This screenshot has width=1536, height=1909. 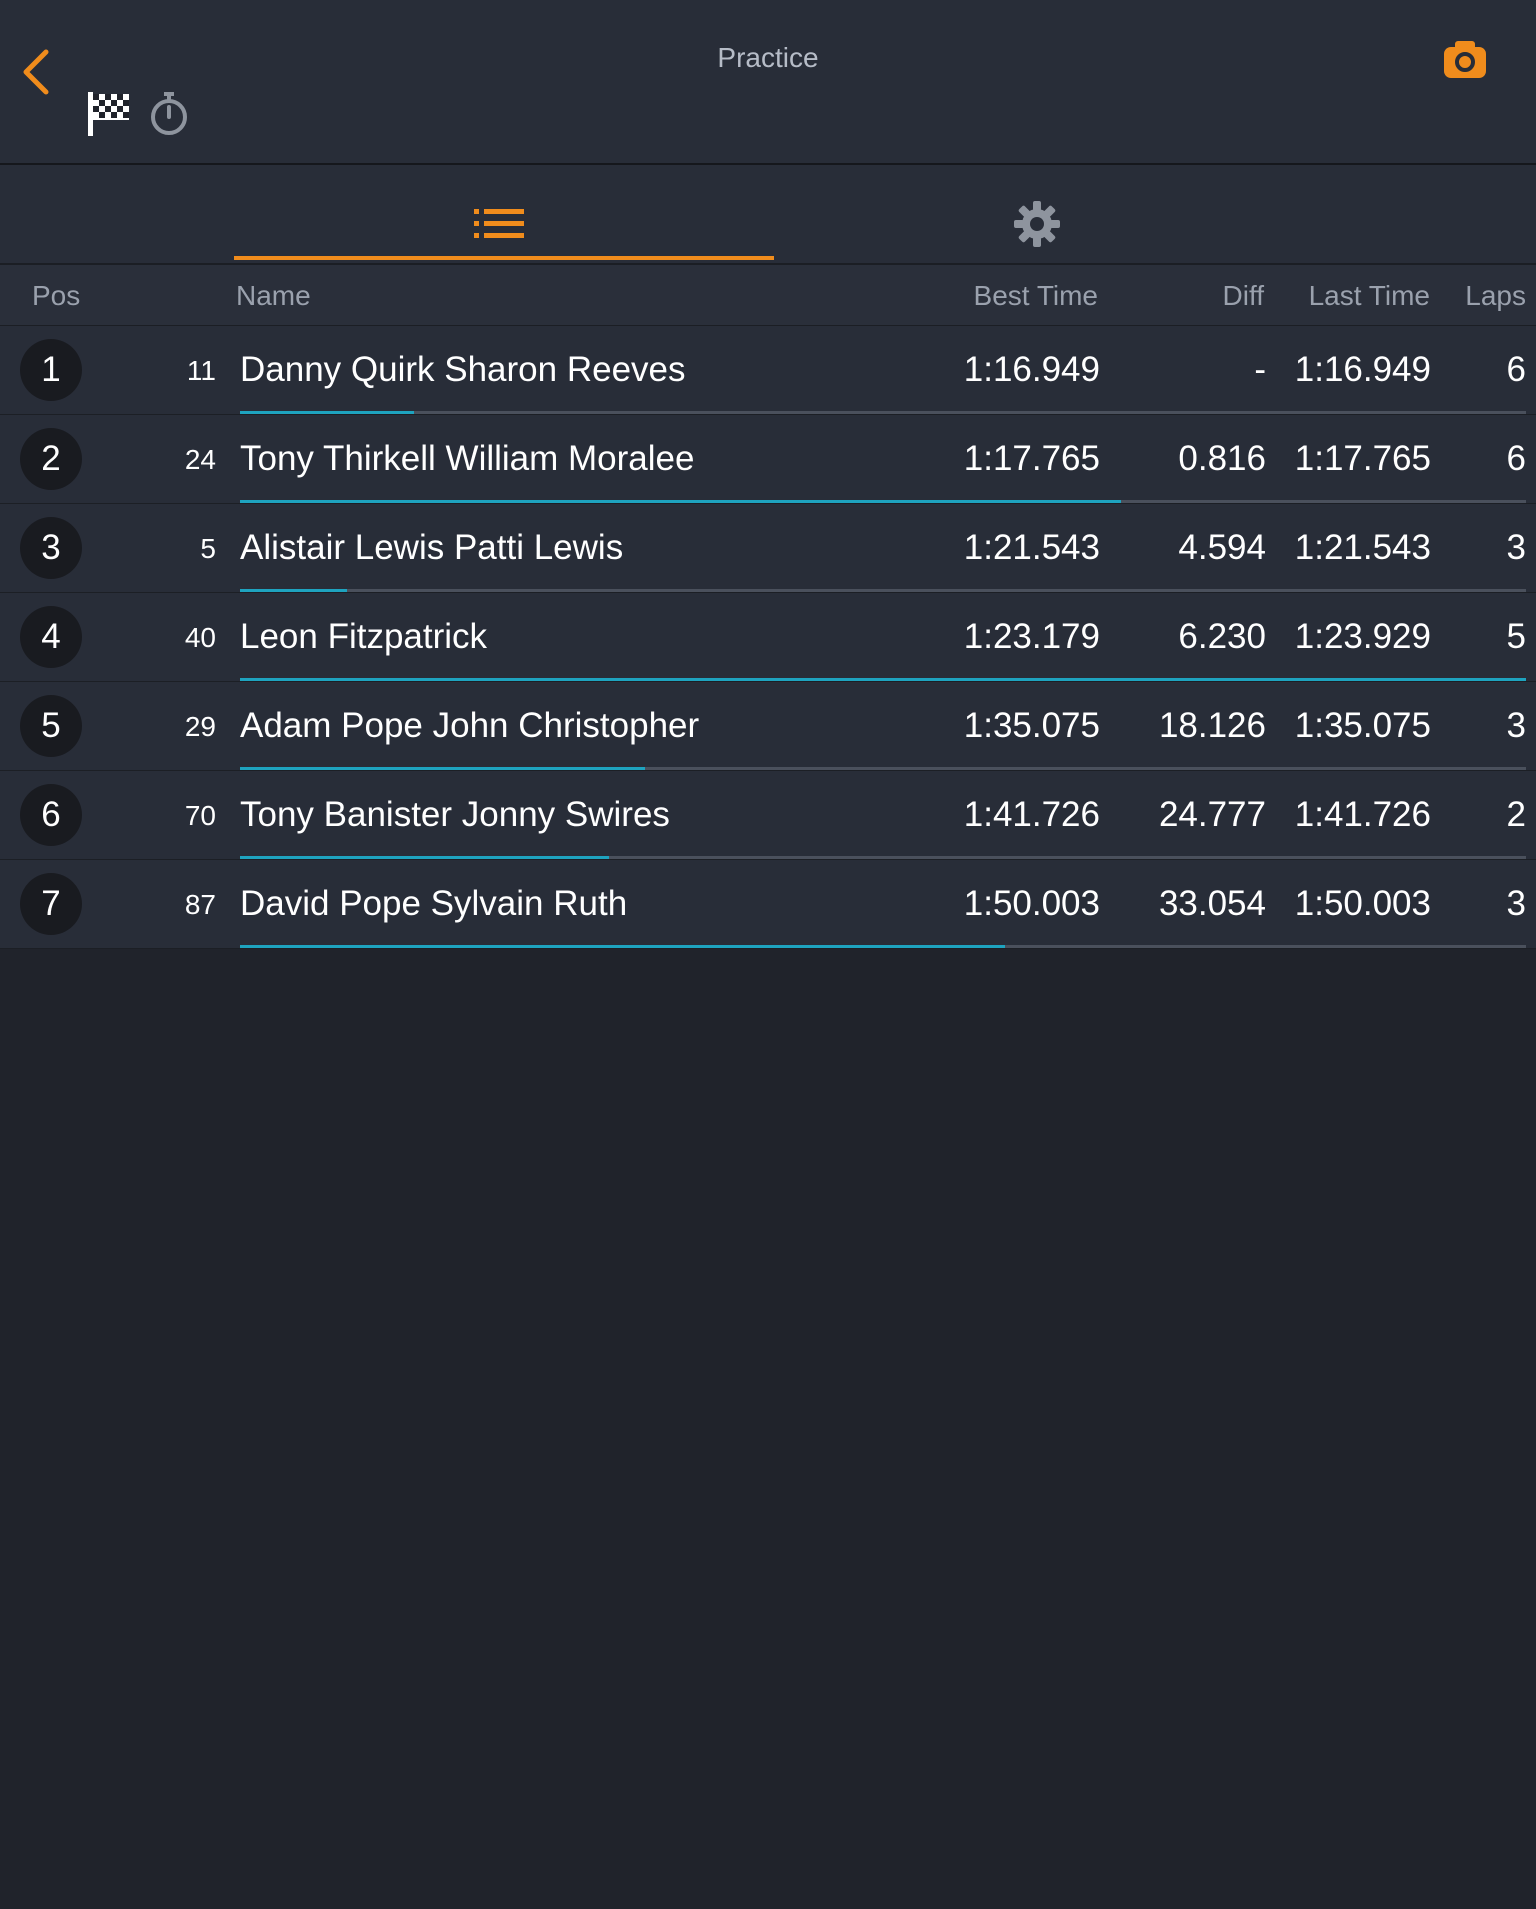 I want to click on lap-count: 5, so click(x=1516, y=636).